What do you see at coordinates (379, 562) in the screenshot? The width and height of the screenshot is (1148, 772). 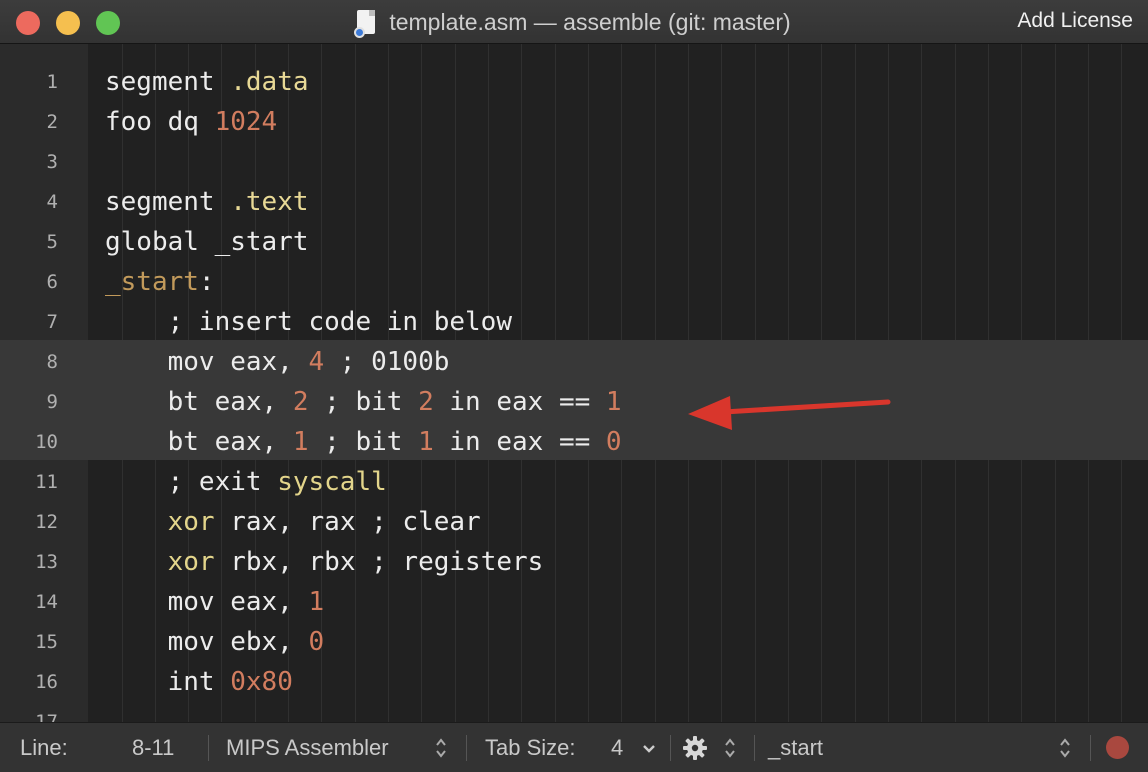 I see `code-token: rbx, rbx ; registers` at bounding box center [379, 562].